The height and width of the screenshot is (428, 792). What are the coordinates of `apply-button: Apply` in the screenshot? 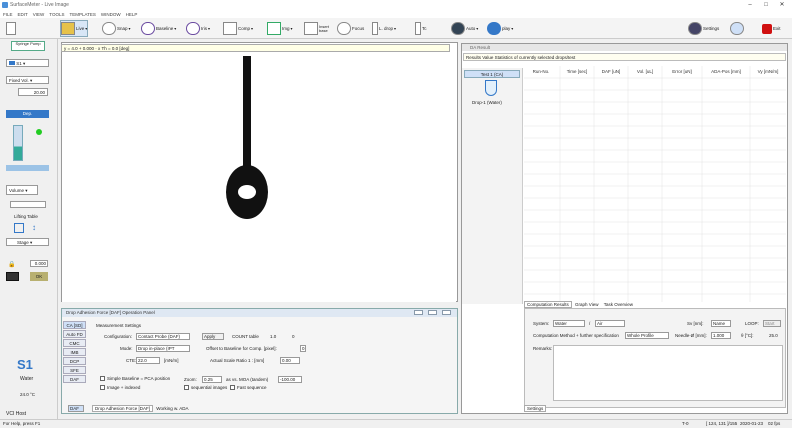 It's located at (213, 336).